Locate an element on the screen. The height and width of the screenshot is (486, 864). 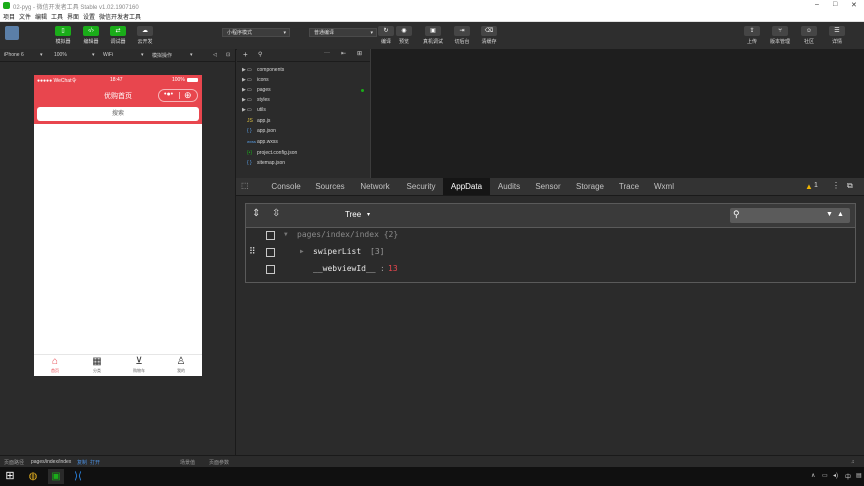
tab-wxml: Wxml is located at coordinates (664, 186).